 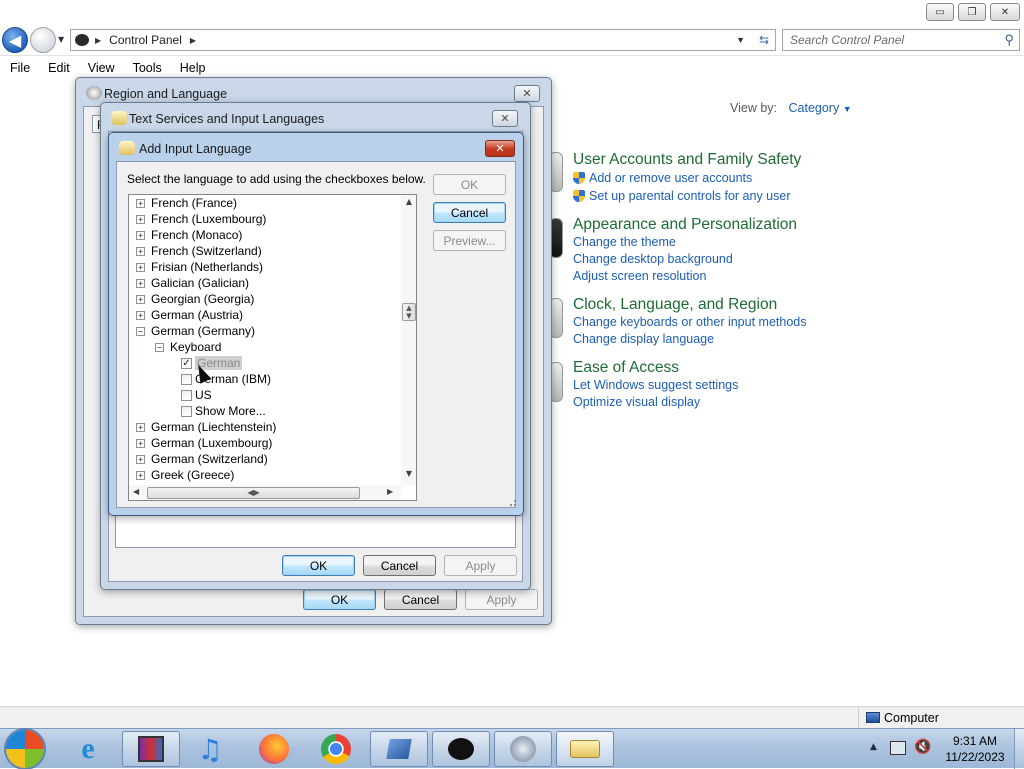 What do you see at coordinates (61, 39) in the screenshot?
I see `recent-pages-dropdown: ▼` at bounding box center [61, 39].